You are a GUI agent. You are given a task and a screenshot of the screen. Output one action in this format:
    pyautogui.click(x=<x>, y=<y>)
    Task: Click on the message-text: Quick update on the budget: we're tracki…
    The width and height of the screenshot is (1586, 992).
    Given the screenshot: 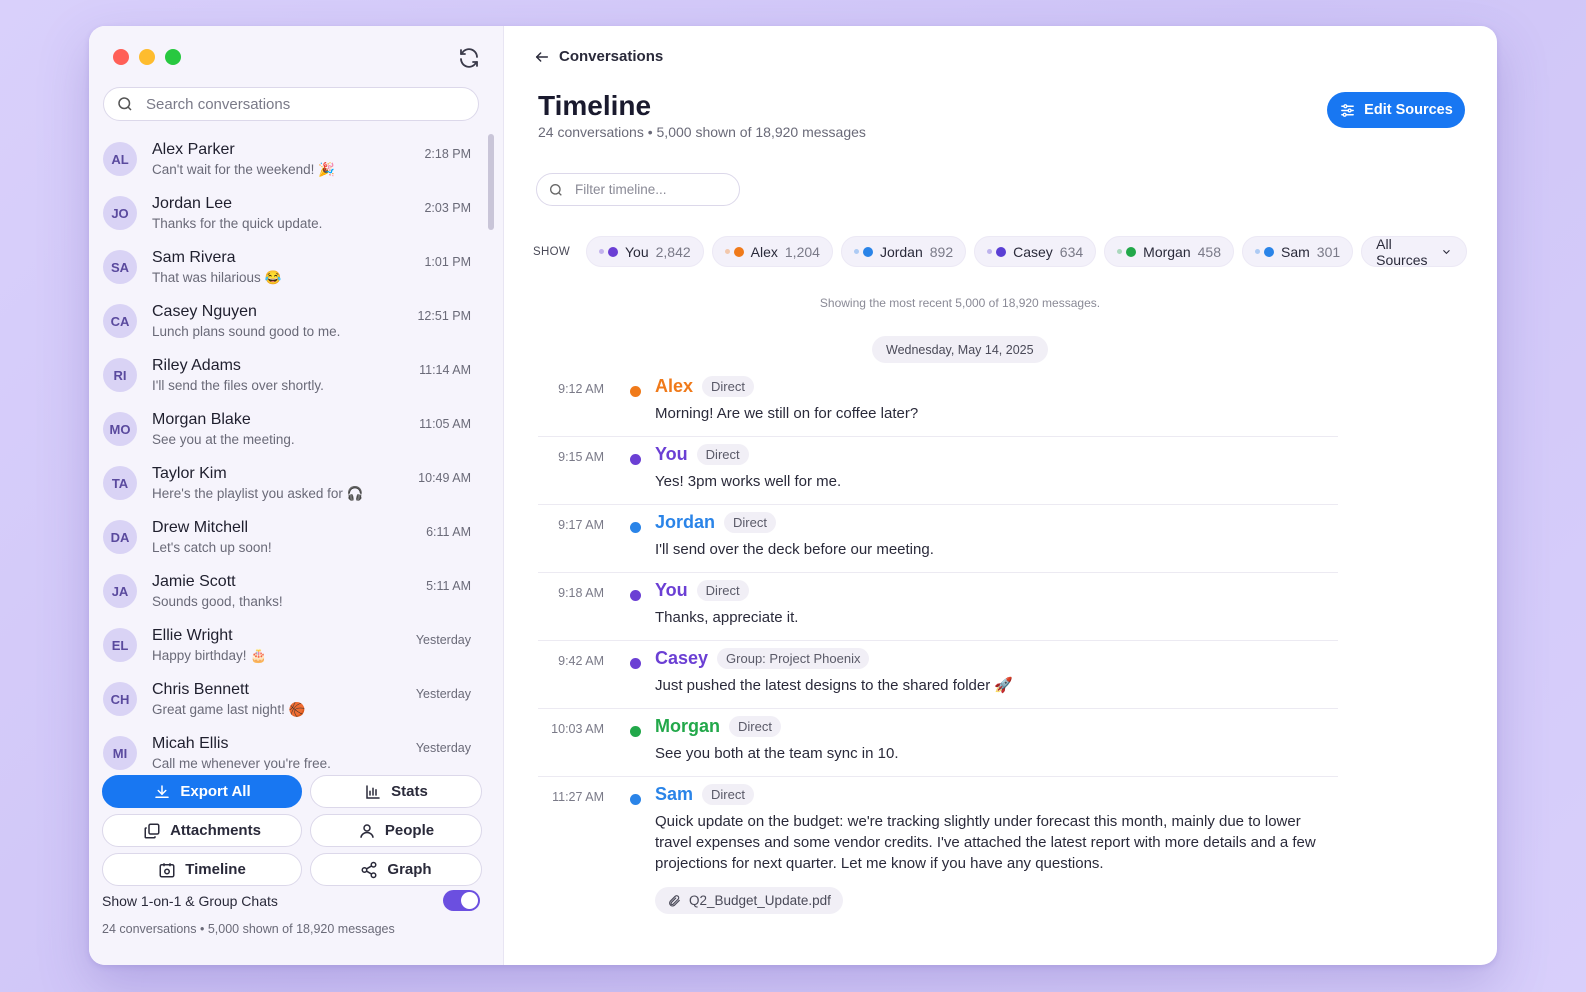 What is the action you would take?
    pyautogui.click(x=985, y=842)
    